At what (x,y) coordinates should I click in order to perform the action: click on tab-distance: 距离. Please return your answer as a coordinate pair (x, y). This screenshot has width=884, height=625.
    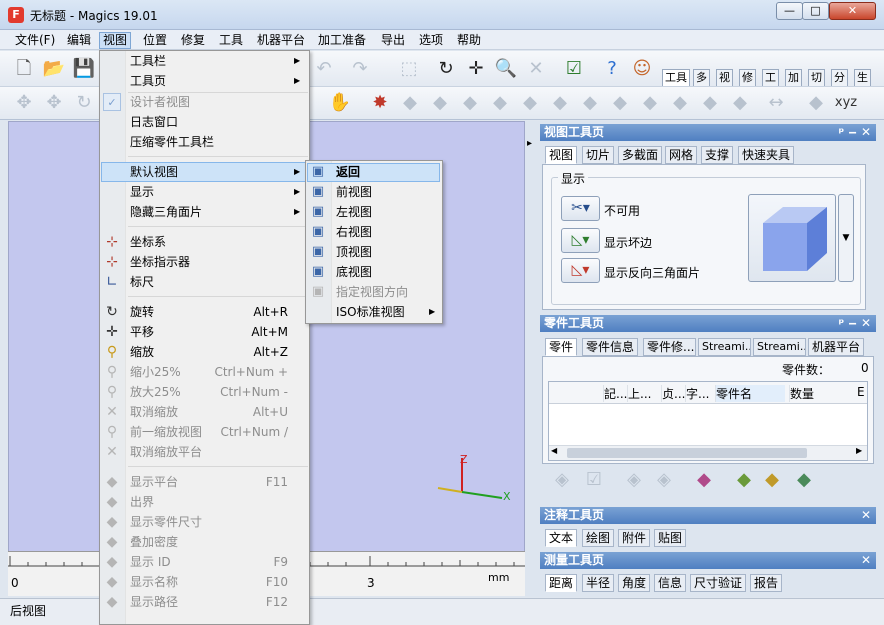
    Looking at the image, I should click on (561, 583).